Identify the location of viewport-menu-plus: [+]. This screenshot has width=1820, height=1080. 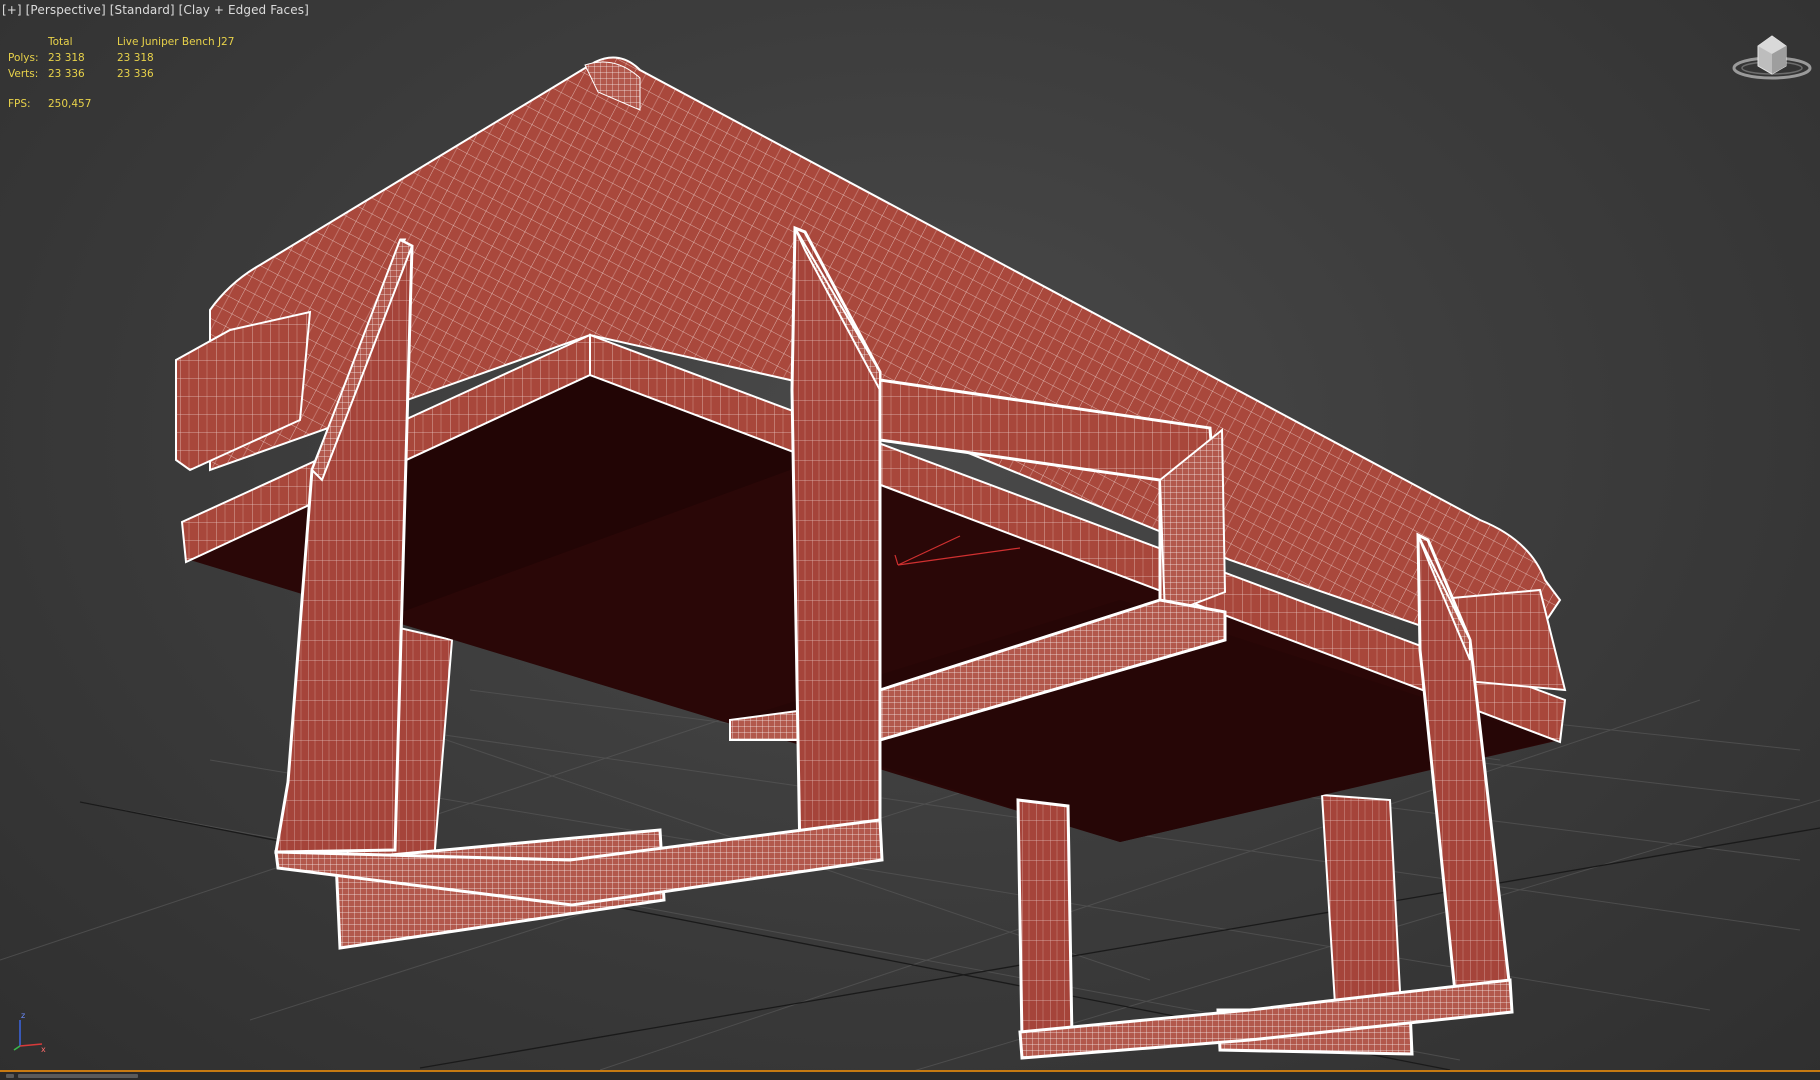
(12, 10).